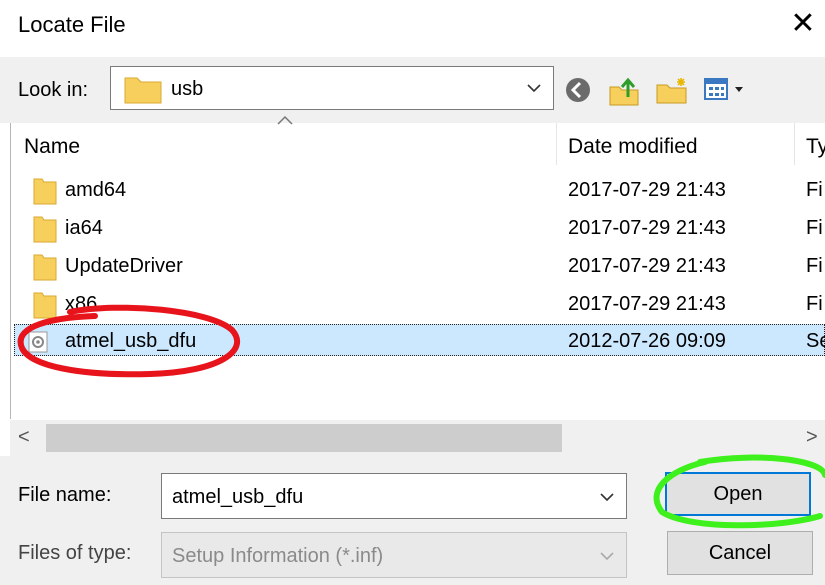 The image size is (825, 585). Describe the element at coordinates (278, 556) in the screenshot. I see `files-of-type-value: Setup Information (*.inf)` at that location.